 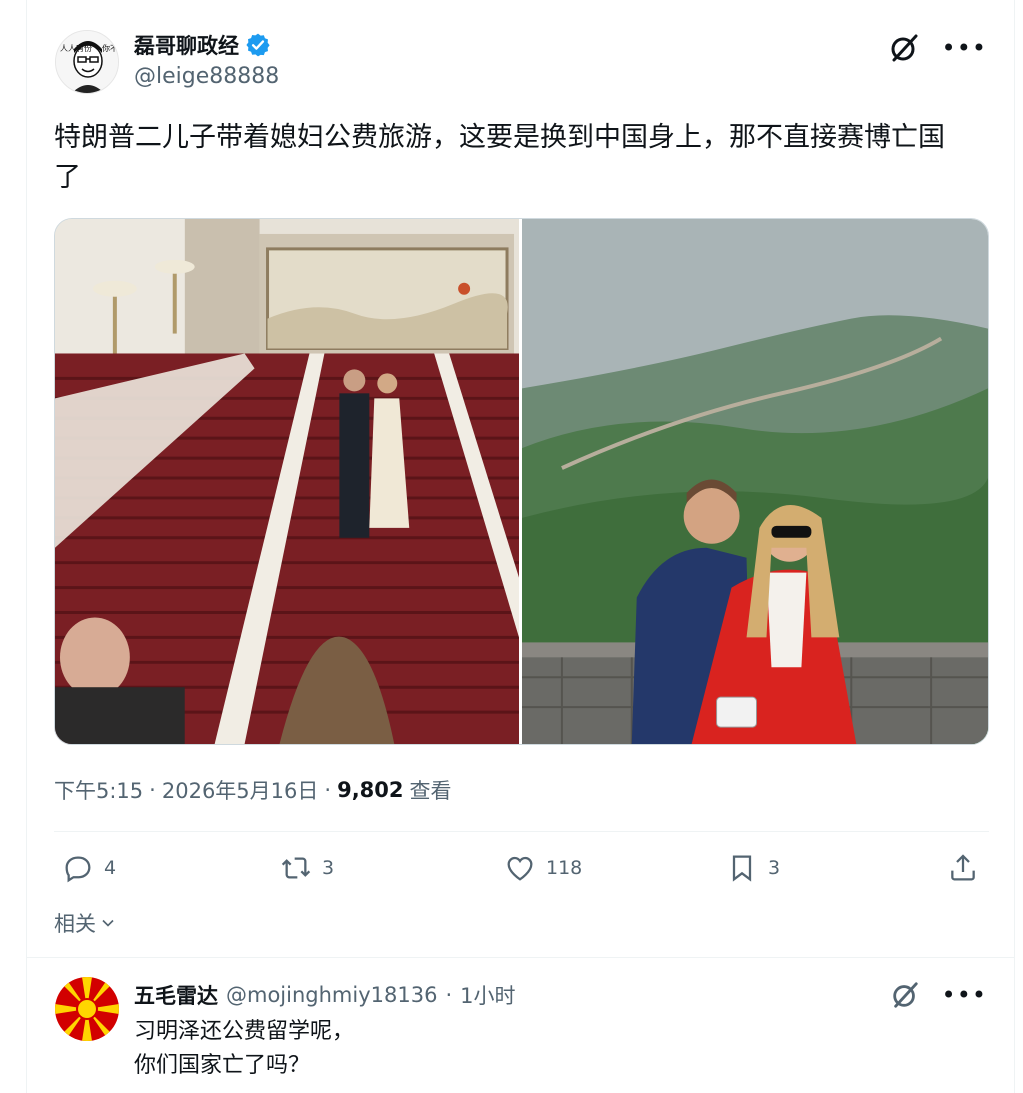 What do you see at coordinates (75, 924) in the screenshot?
I see `related-label: 相关` at bounding box center [75, 924].